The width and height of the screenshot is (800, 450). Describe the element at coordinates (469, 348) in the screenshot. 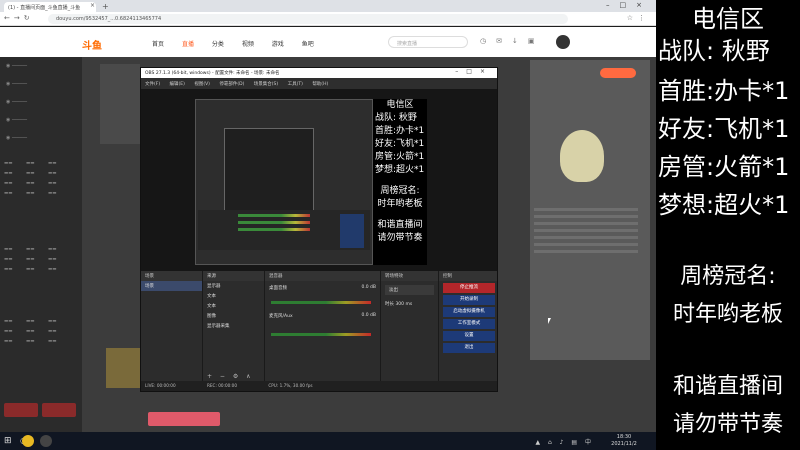

I see `exit-button: 退出` at that location.